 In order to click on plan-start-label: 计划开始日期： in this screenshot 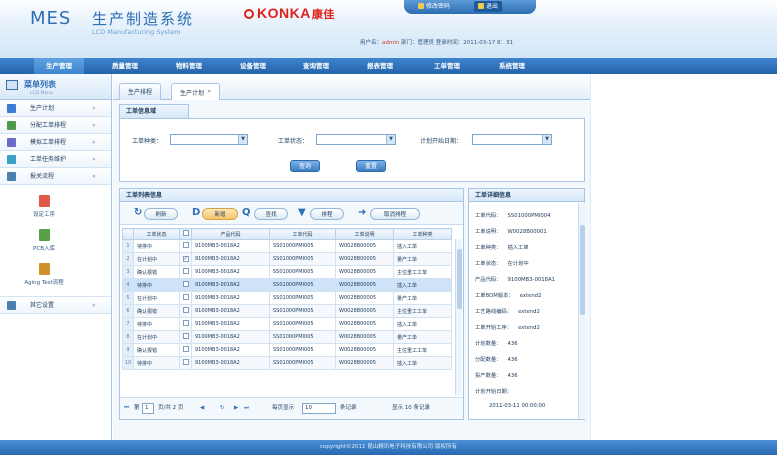, I will do `click(441, 141)`.